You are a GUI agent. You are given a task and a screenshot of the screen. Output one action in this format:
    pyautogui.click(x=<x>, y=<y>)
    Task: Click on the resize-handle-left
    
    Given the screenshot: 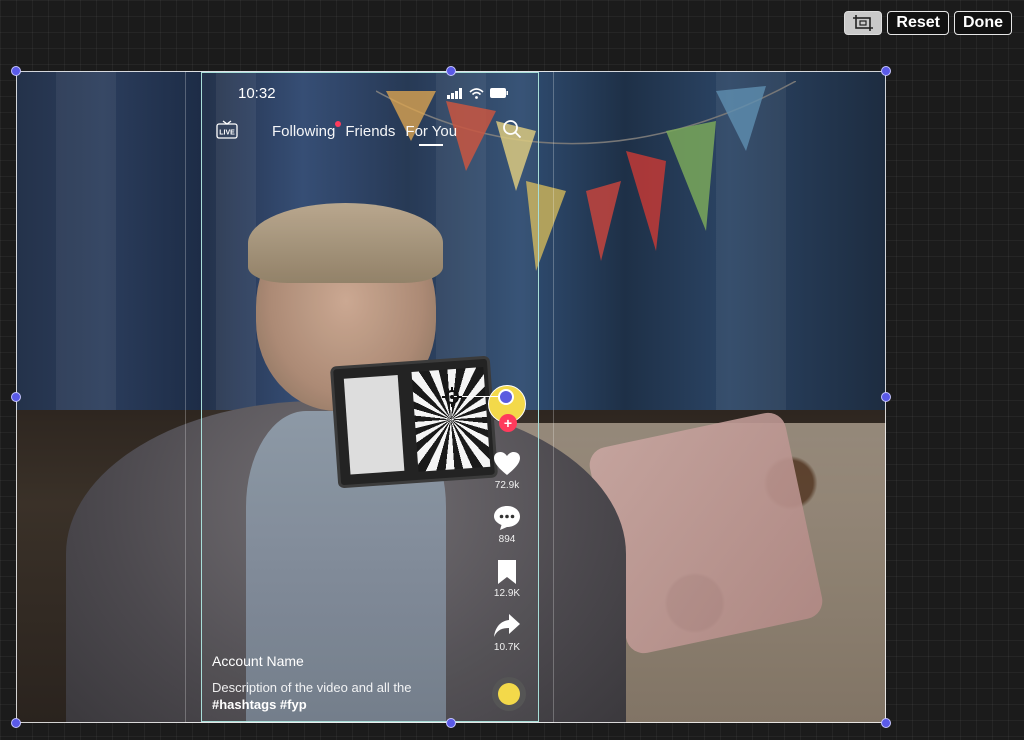 What is the action you would take?
    pyautogui.click(x=16, y=397)
    